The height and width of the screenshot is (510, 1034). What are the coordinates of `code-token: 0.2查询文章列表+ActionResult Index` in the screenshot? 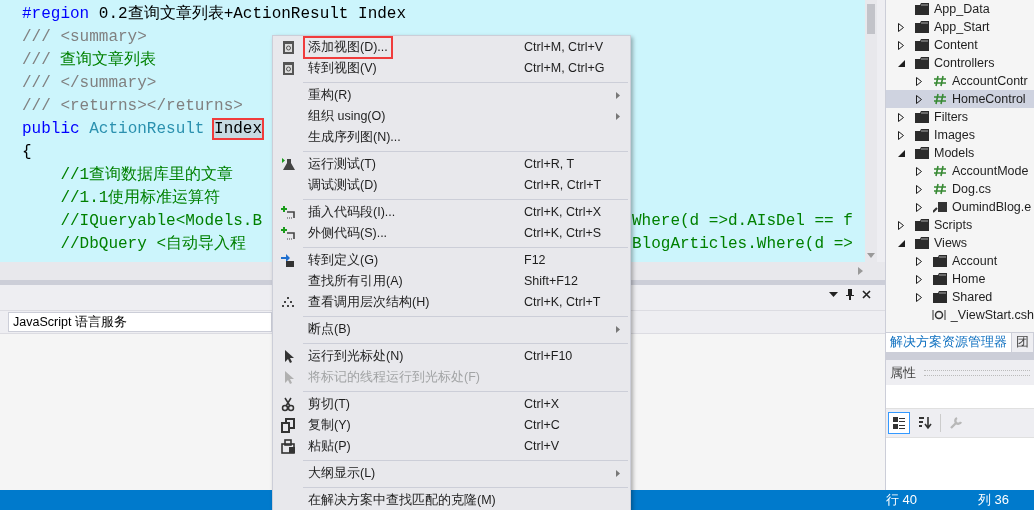 It's located at (252, 14).